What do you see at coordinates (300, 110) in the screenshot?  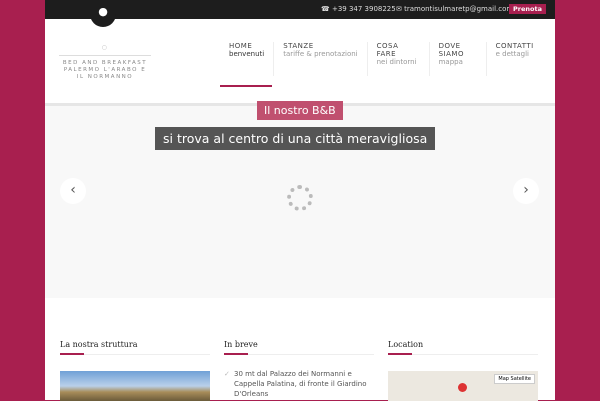 I see `slide-caption-1: Il nostro B&B` at bounding box center [300, 110].